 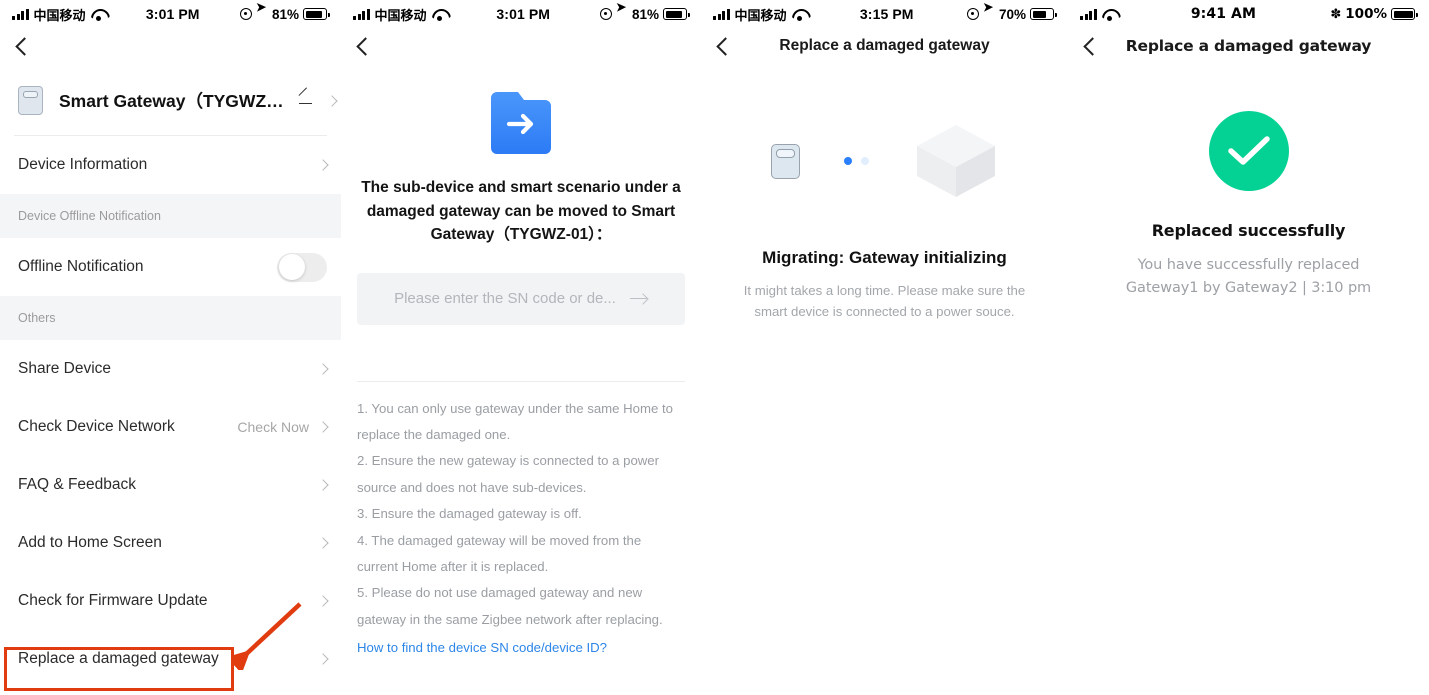 What do you see at coordinates (469, 514) in the screenshot?
I see `note-item-3: 3. Ensure the damaged gateway is off.` at bounding box center [469, 514].